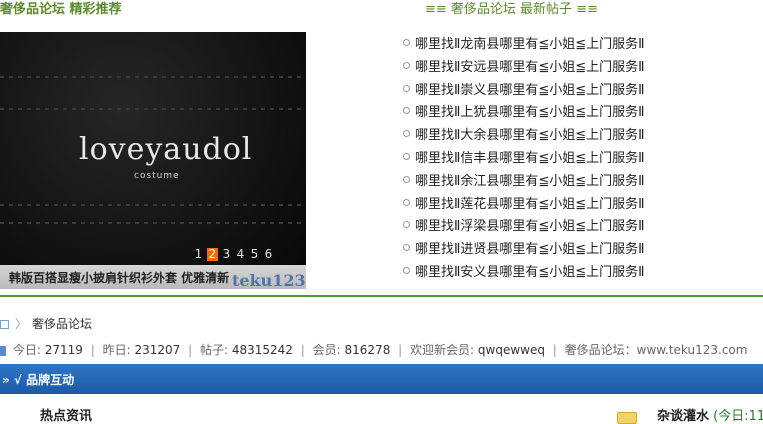 The height and width of the screenshot is (424, 763). I want to click on latest-posts-section-title: ≡≡ 奢侈品论坛 最新帖子 ≡≡, so click(511, 9).